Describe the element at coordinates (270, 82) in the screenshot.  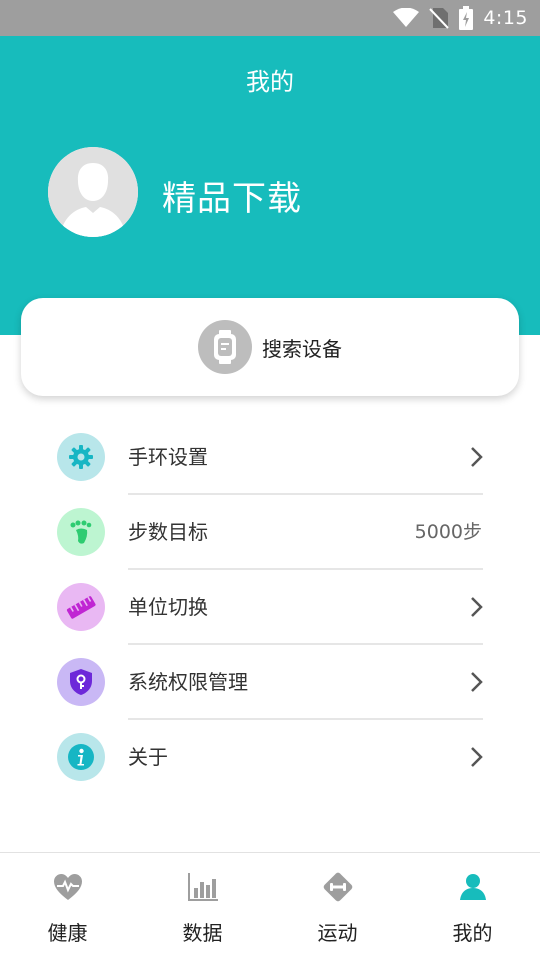
I see `page-title: 我的` at that location.